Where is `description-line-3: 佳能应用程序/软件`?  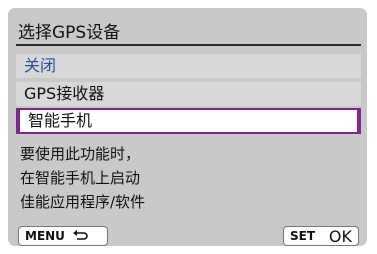 description-line-3: 佳能应用程序/软件 is located at coordinates (83, 202).